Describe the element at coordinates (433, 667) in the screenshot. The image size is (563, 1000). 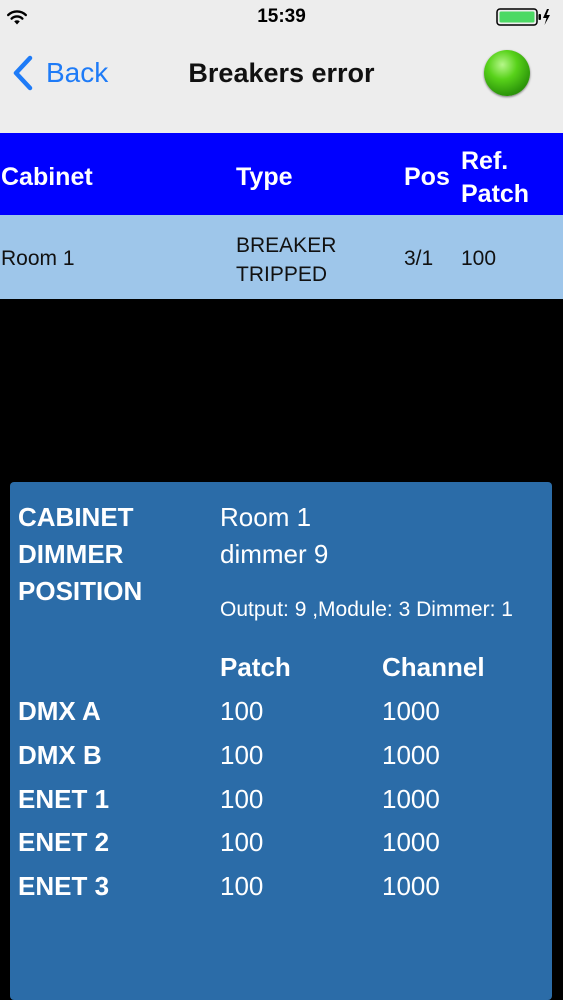
I see `channel-column-header: Channel` at that location.